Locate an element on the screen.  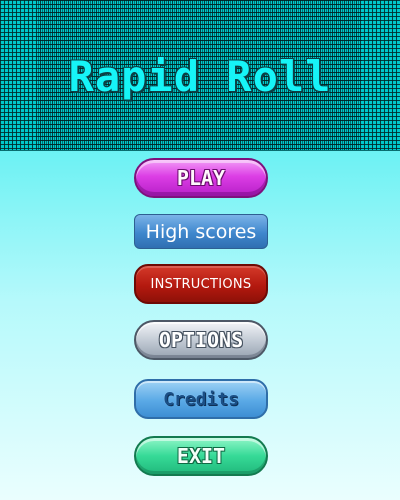
options-button: OPTIONS is located at coordinates (201, 340).